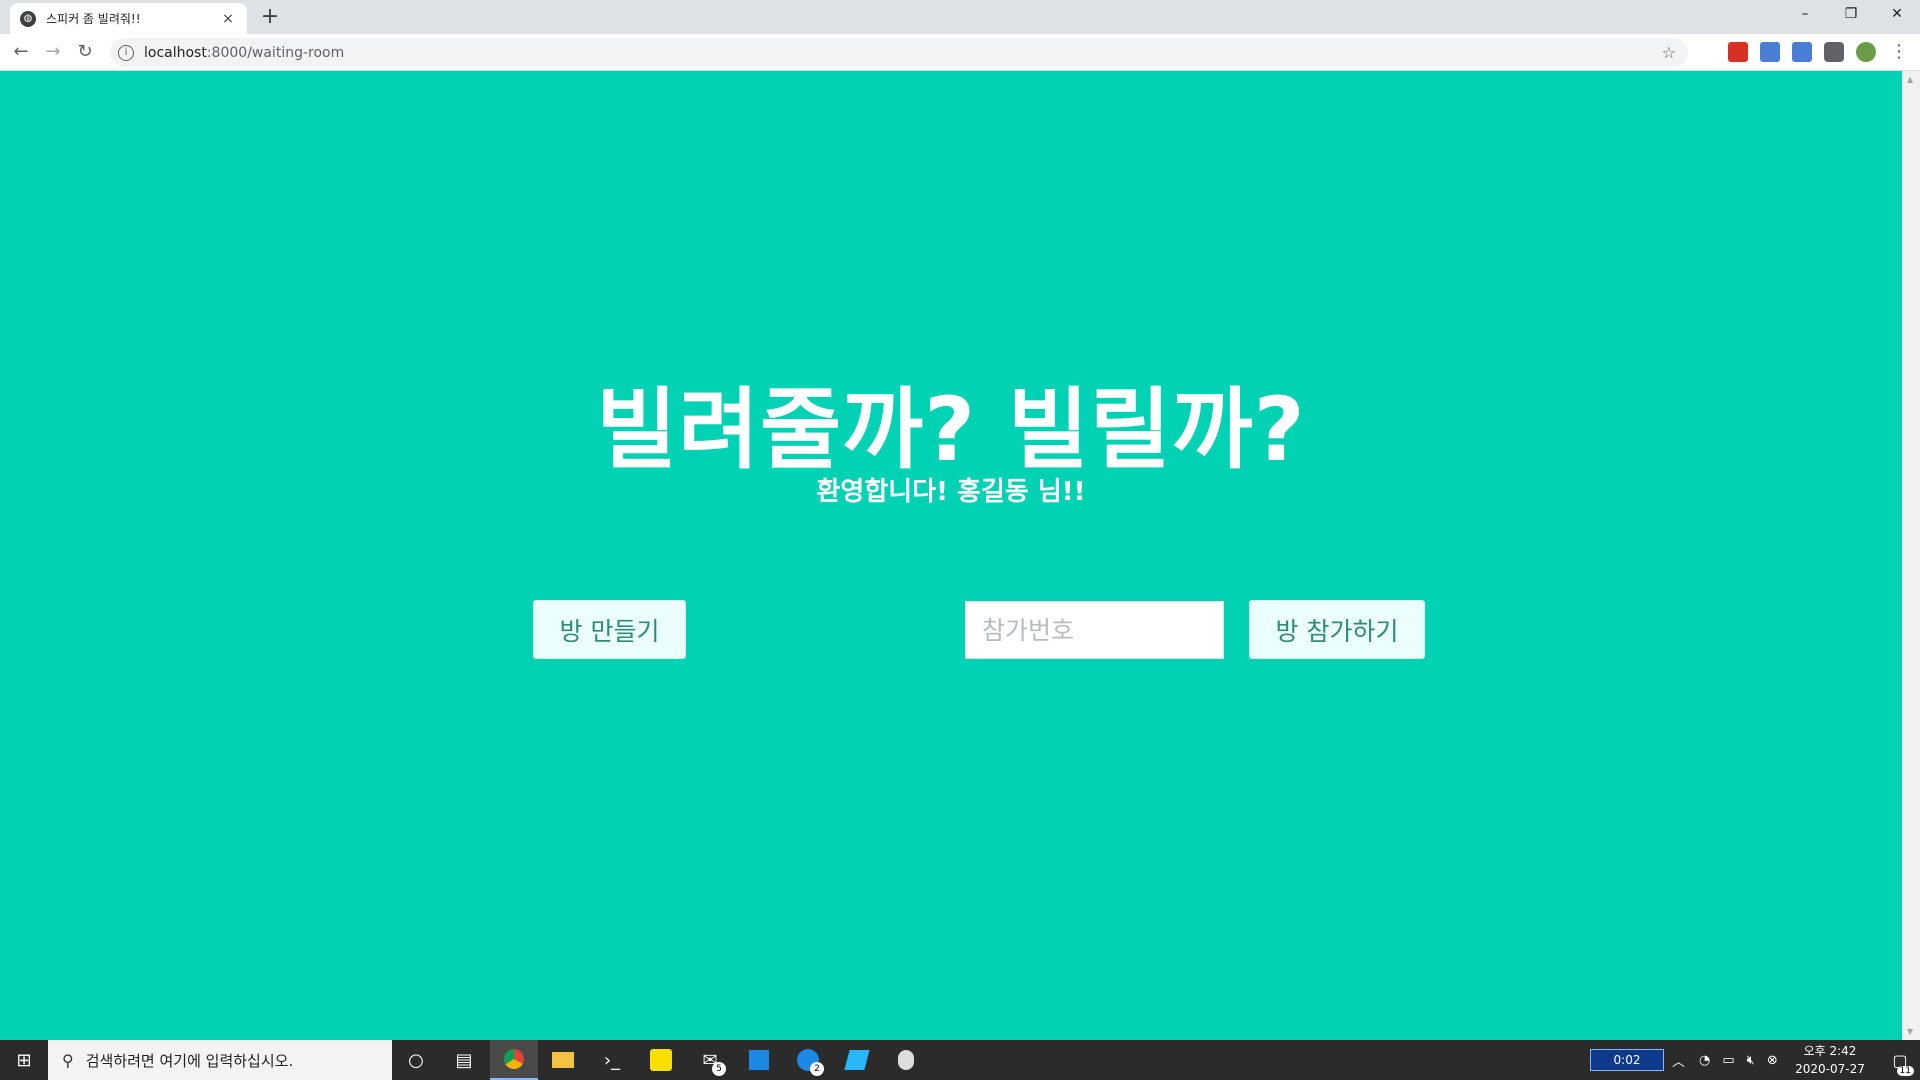 The image size is (1920, 1080). Describe the element at coordinates (1802, 52) in the screenshot. I see `extension-translate-alt-icon` at that location.